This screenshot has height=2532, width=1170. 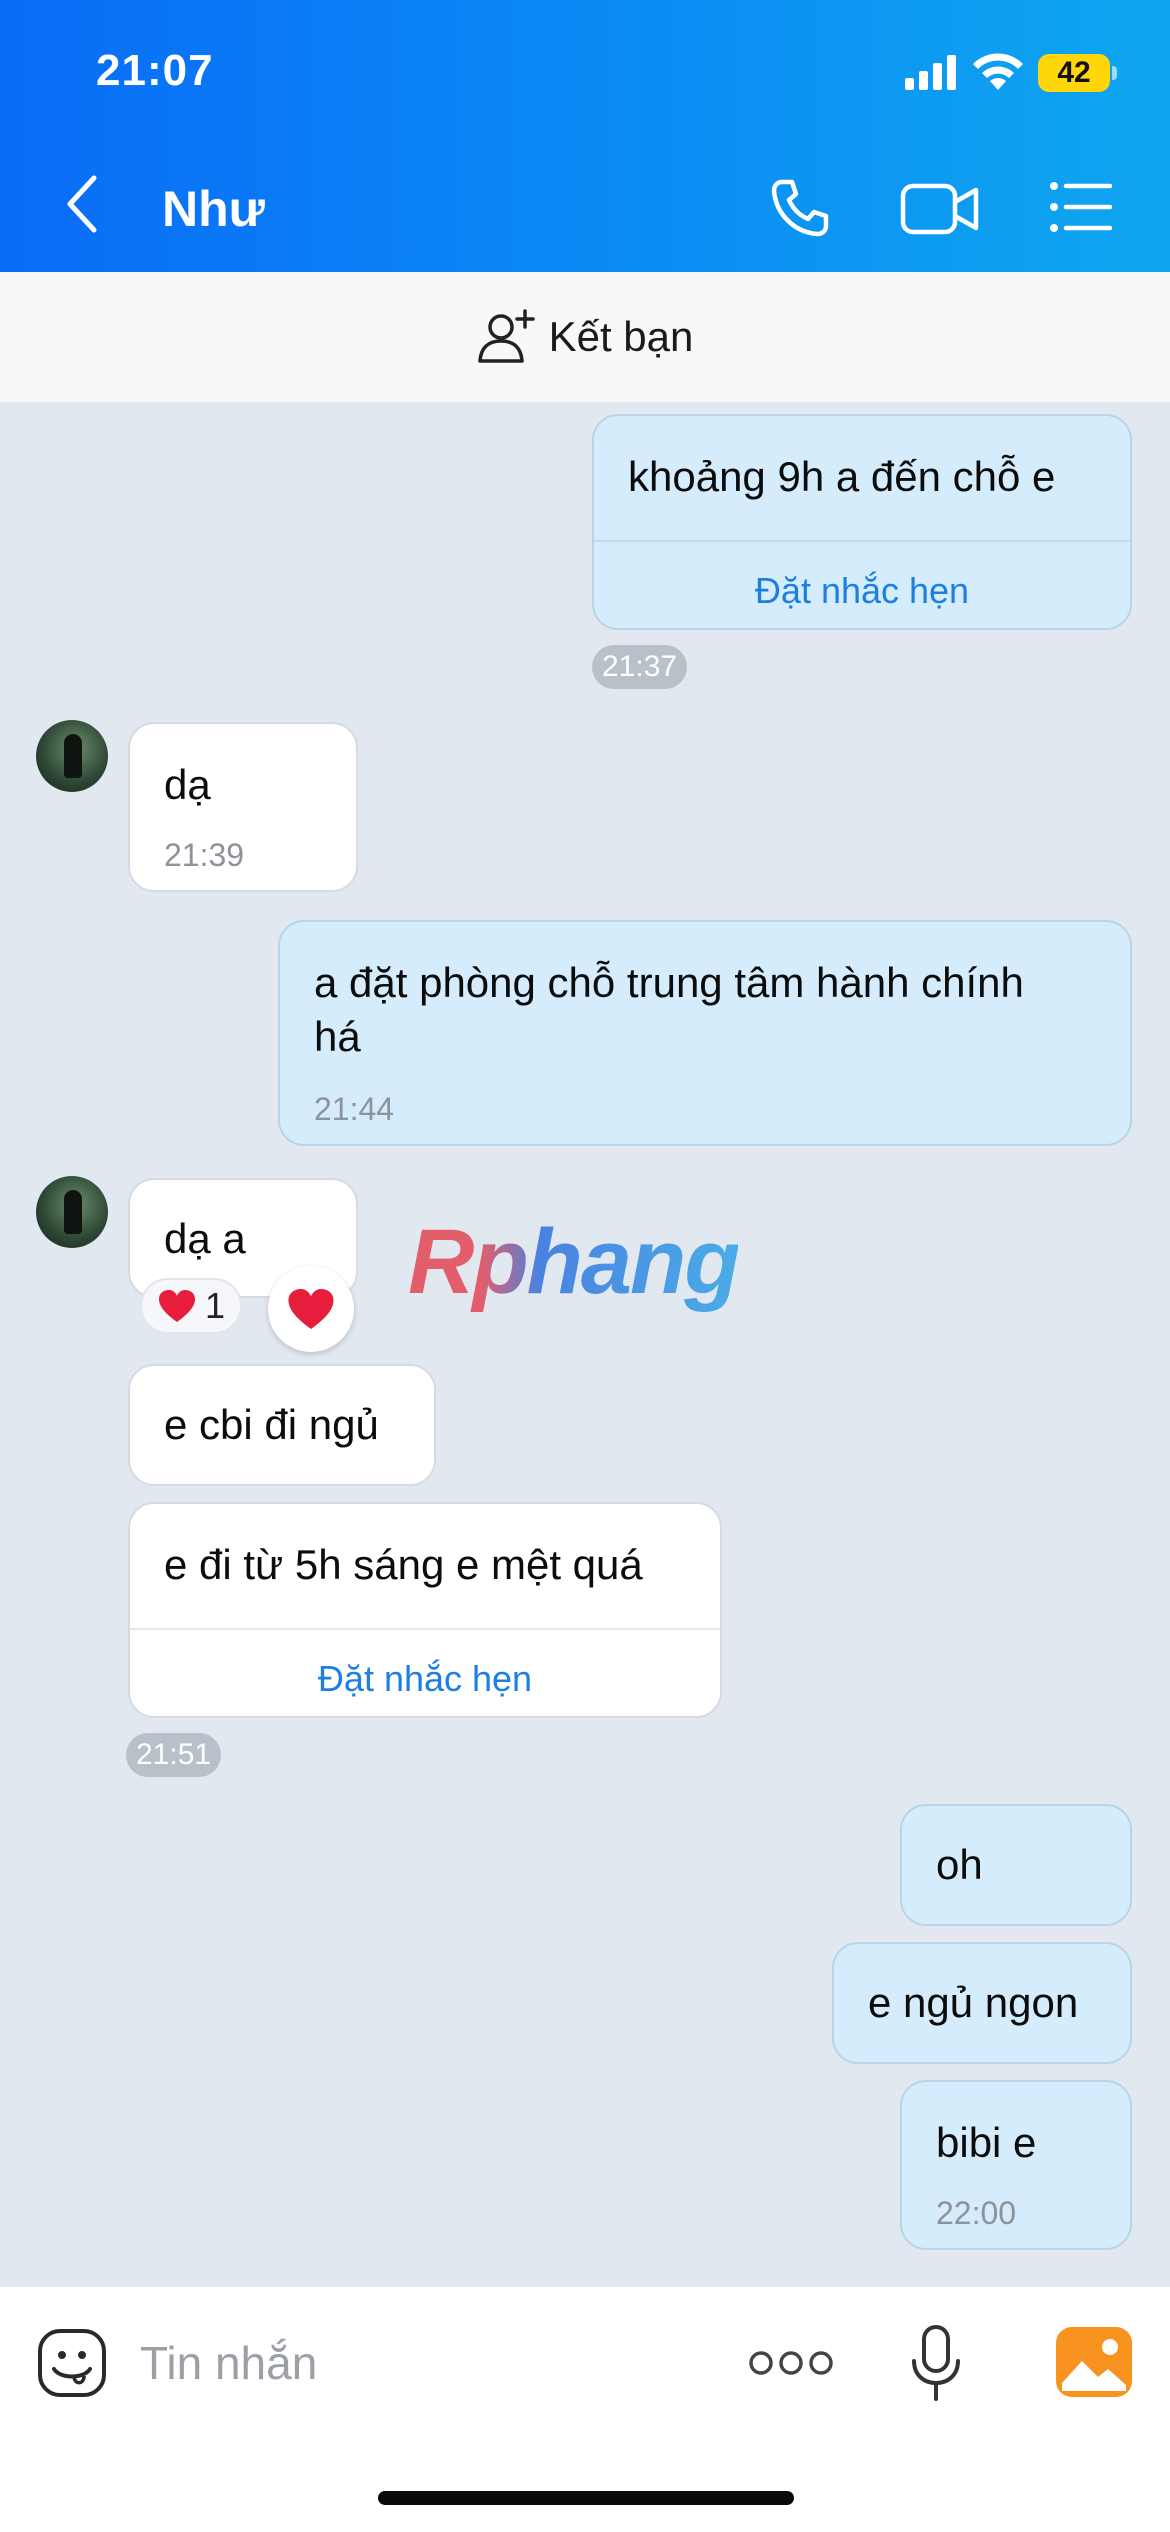 What do you see at coordinates (640, 667) in the screenshot?
I see `message-timestamp: 21:37` at bounding box center [640, 667].